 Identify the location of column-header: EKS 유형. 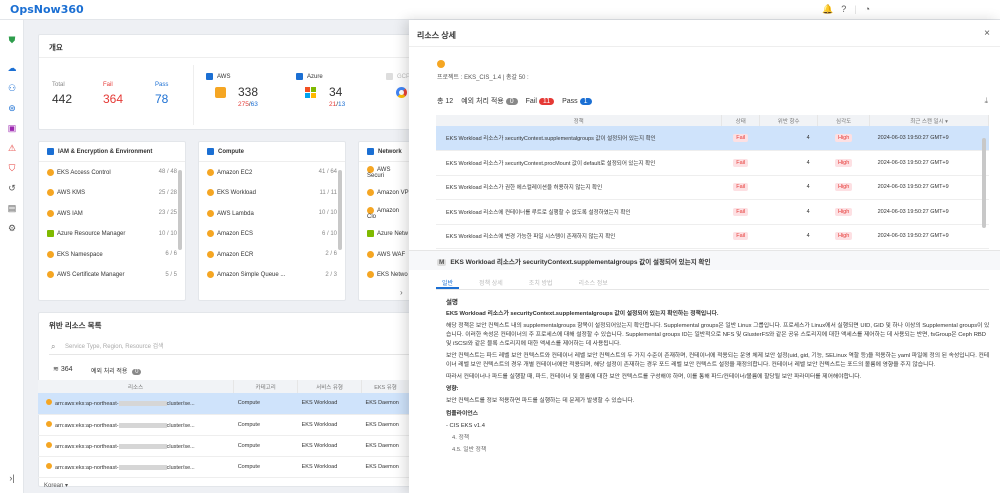
(385, 386).